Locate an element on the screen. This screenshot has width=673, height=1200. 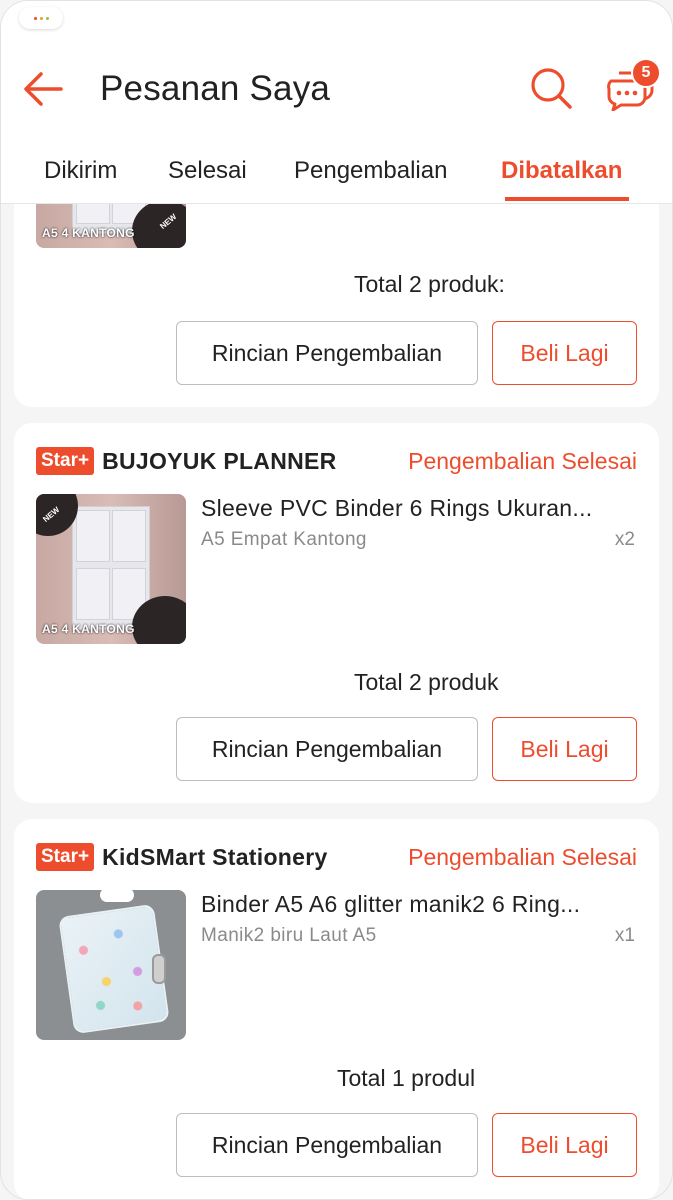
order-total: Total 1 produl is located at coordinates (406, 1078).